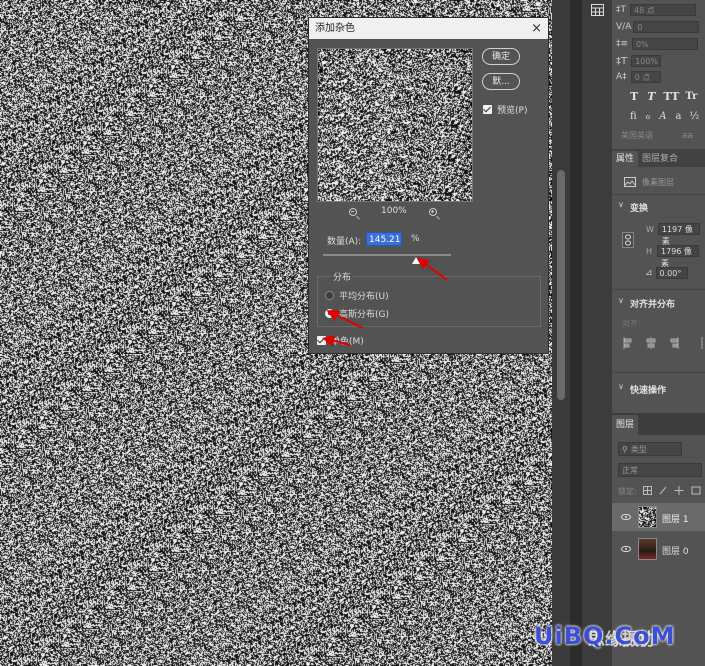 The width and height of the screenshot is (705, 666). I want to click on zoom-out-icon, so click(353, 212).